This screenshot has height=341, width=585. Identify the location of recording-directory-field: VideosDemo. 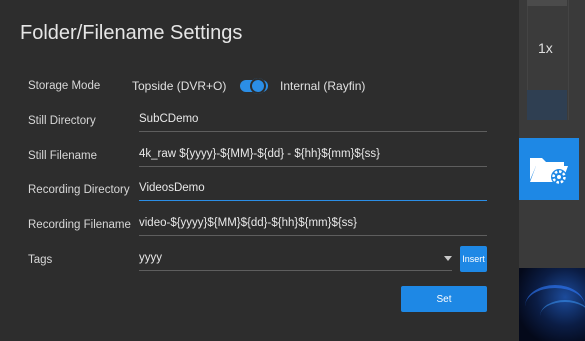
(313, 190).